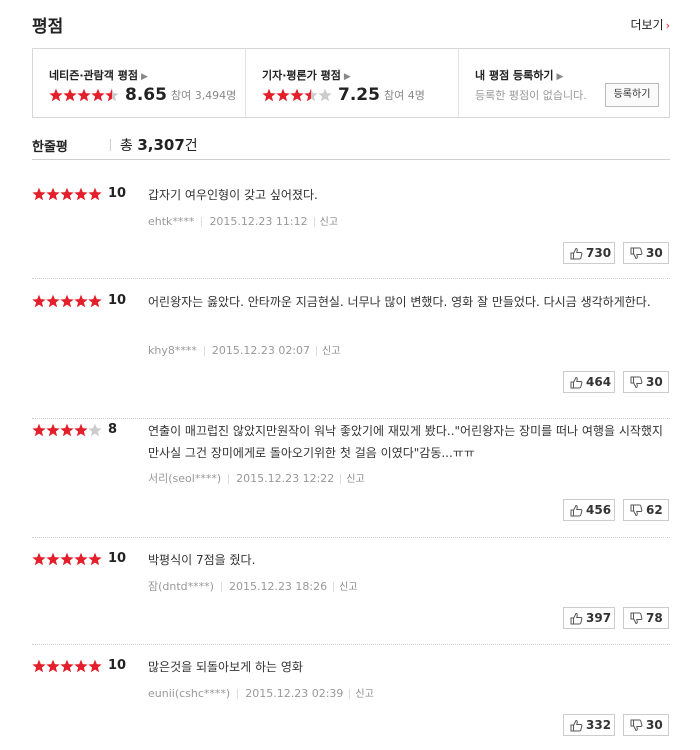 This screenshot has width=700, height=750. I want to click on review-meta: ehtk**** 2015.12.23 11:12 신고, so click(243, 220).